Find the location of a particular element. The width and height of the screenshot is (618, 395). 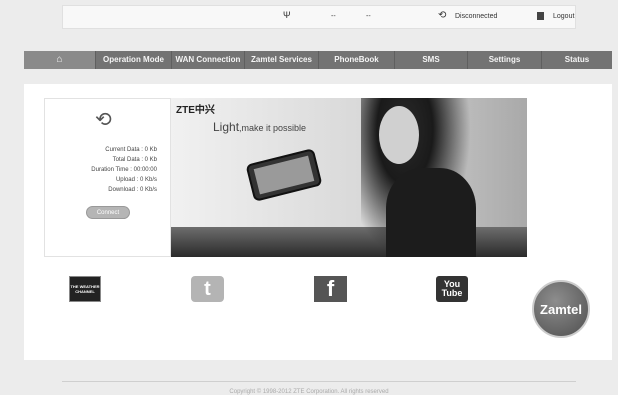

facebook-icon: f is located at coordinates (330, 289).